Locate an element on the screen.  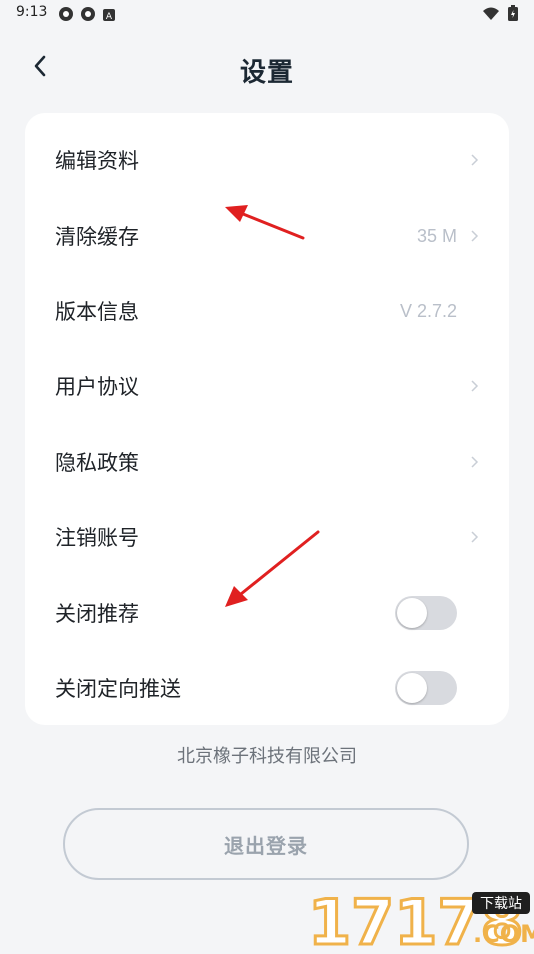
battery-icon is located at coordinates (513, 15).